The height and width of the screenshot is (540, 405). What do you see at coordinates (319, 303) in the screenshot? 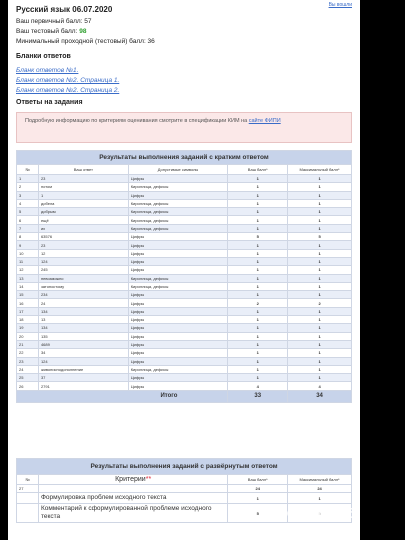
I see `cell-max: 2` at bounding box center [319, 303].